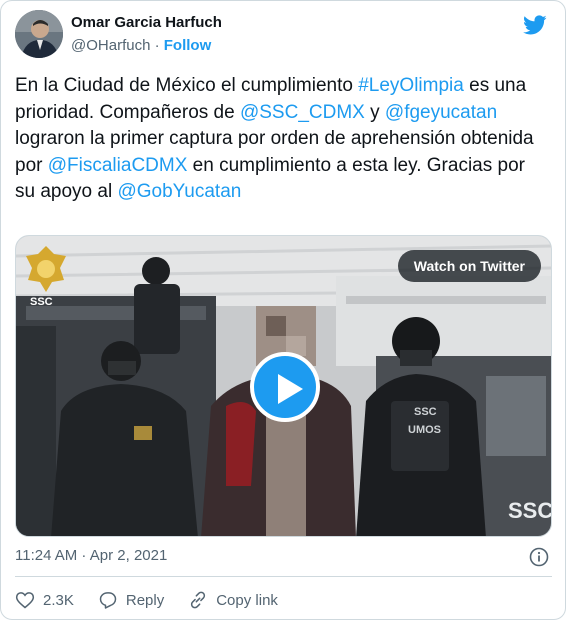 Image resolution: width=566 pixels, height=620 pixels. Describe the element at coordinates (424, 430) in the screenshot. I see `vest-label-umos: UMOS` at that location.